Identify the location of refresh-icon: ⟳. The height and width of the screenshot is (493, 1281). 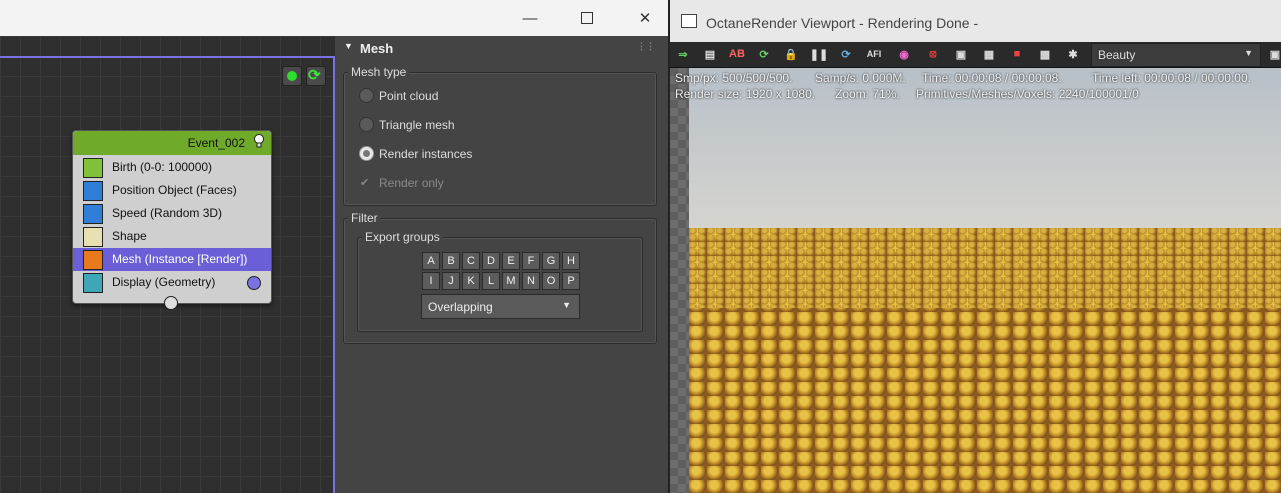
(314, 75).